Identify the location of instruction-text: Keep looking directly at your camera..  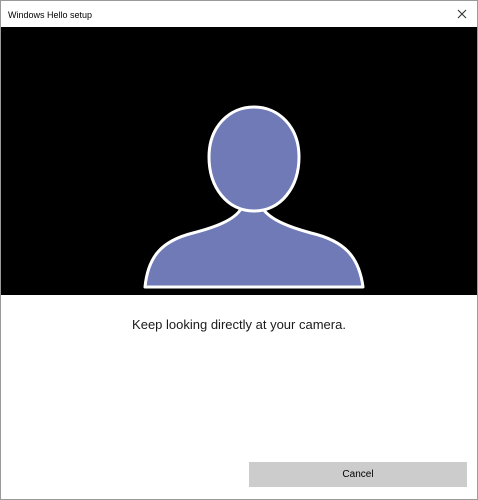
(239, 324).